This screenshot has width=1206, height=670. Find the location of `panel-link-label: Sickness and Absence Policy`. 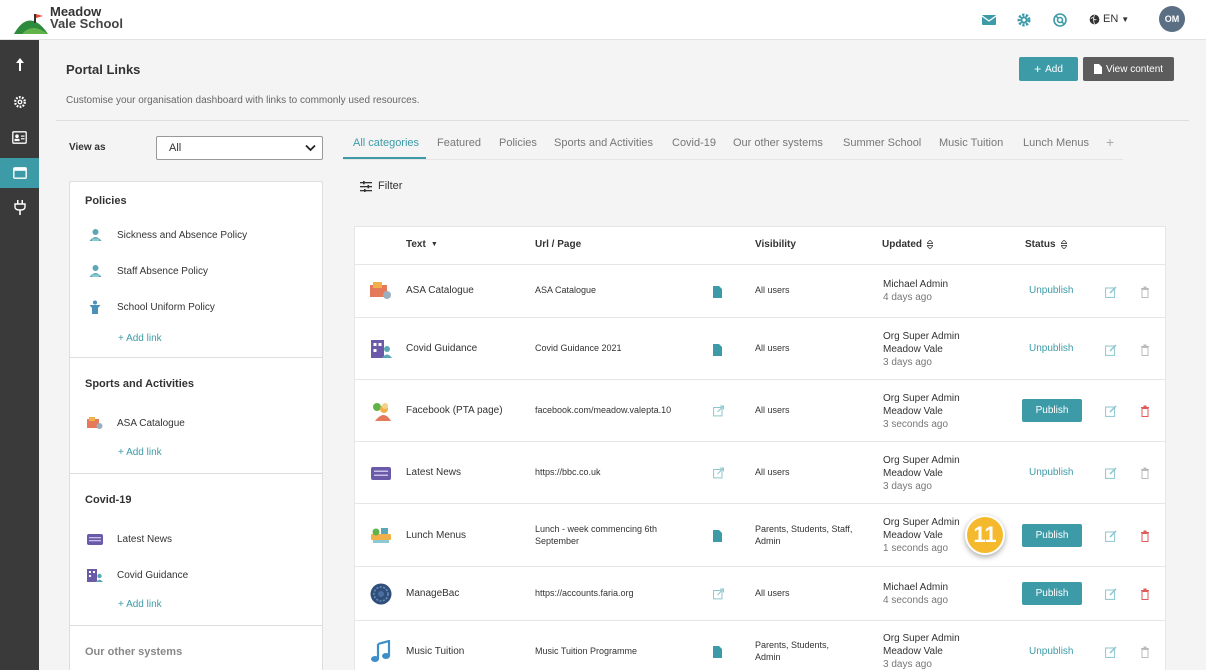

panel-link-label: Sickness and Absence Policy is located at coordinates (182, 235).